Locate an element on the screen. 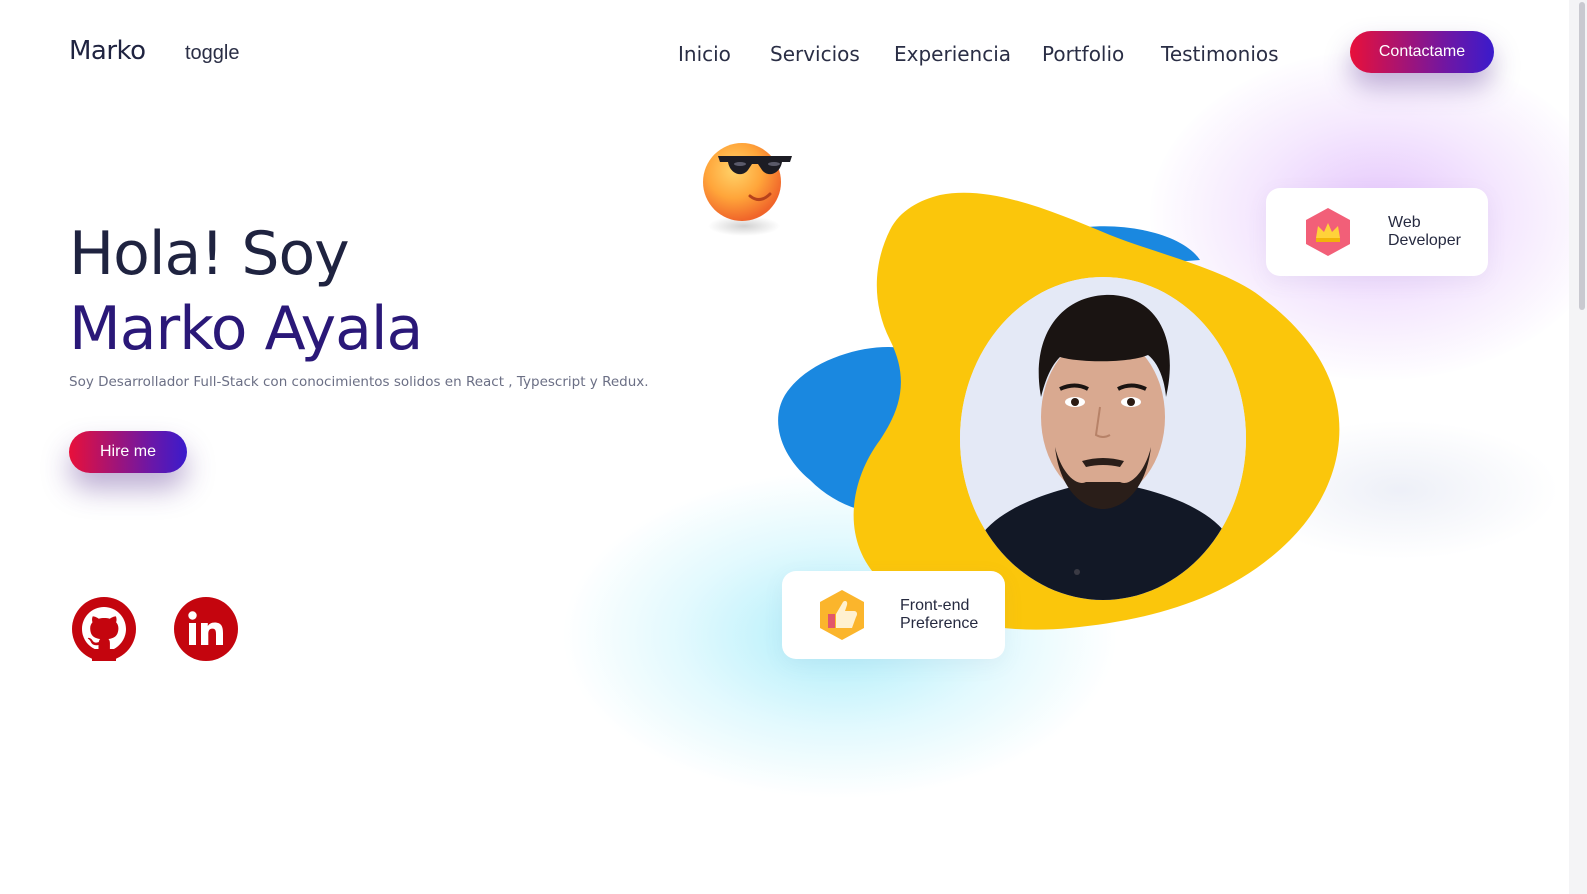 Image resolution: width=1587 pixels, height=894 pixels. github-icon is located at coordinates (104, 629).